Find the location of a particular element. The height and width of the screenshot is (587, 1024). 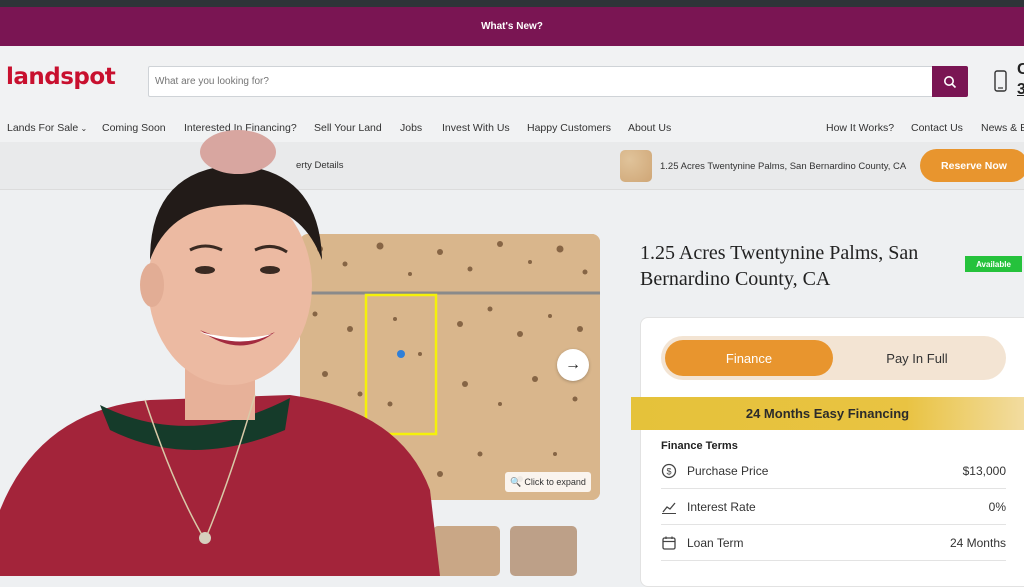

arrow-right-icon: → is located at coordinates (573, 364).